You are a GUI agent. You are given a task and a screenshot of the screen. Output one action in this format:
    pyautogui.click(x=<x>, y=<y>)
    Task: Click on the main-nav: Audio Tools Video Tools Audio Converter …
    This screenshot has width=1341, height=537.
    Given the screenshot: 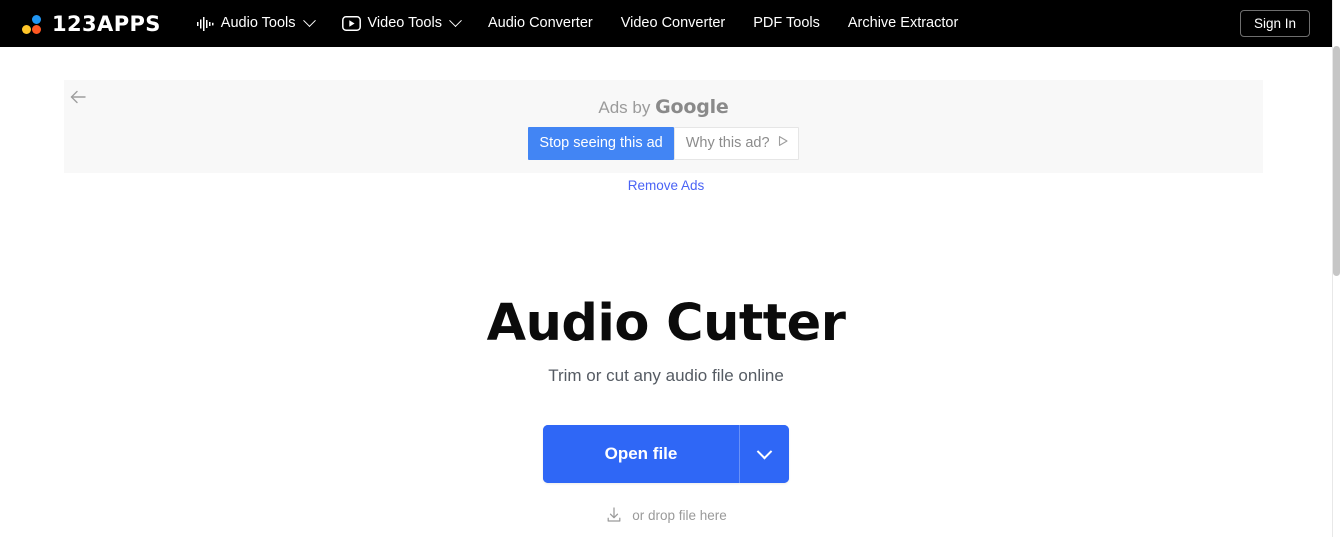 What is the action you would take?
    pyautogui.click(x=718, y=23)
    